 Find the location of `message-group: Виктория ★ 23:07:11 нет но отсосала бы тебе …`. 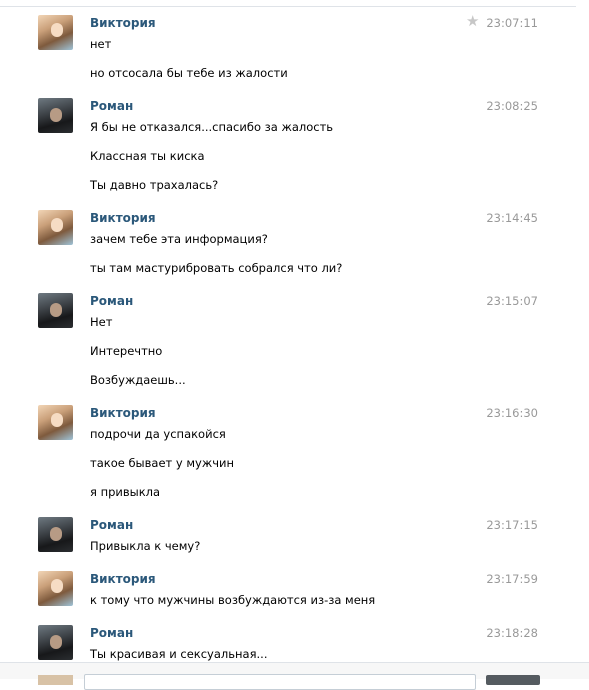

message-group: Виктория ★ 23:07:11 нет но отсосала бы тебе … is located at coordinates (288, 54).